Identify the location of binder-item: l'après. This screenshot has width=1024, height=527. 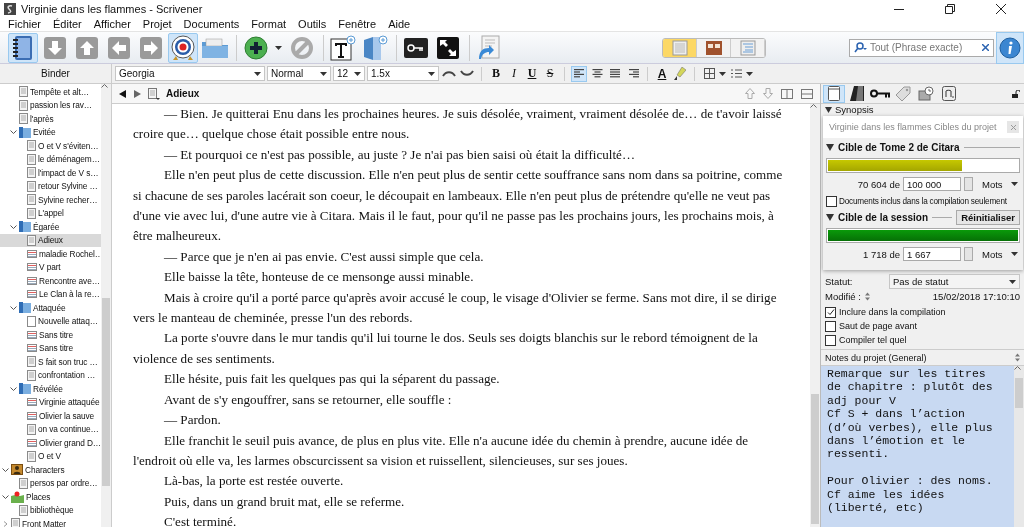
(50, 119).